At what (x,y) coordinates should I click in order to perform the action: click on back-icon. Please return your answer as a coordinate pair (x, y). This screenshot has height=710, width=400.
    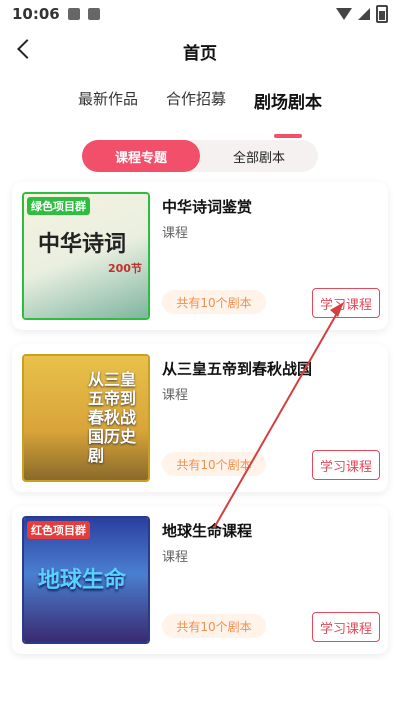
    Looking at the image, I should click on (27, 49).